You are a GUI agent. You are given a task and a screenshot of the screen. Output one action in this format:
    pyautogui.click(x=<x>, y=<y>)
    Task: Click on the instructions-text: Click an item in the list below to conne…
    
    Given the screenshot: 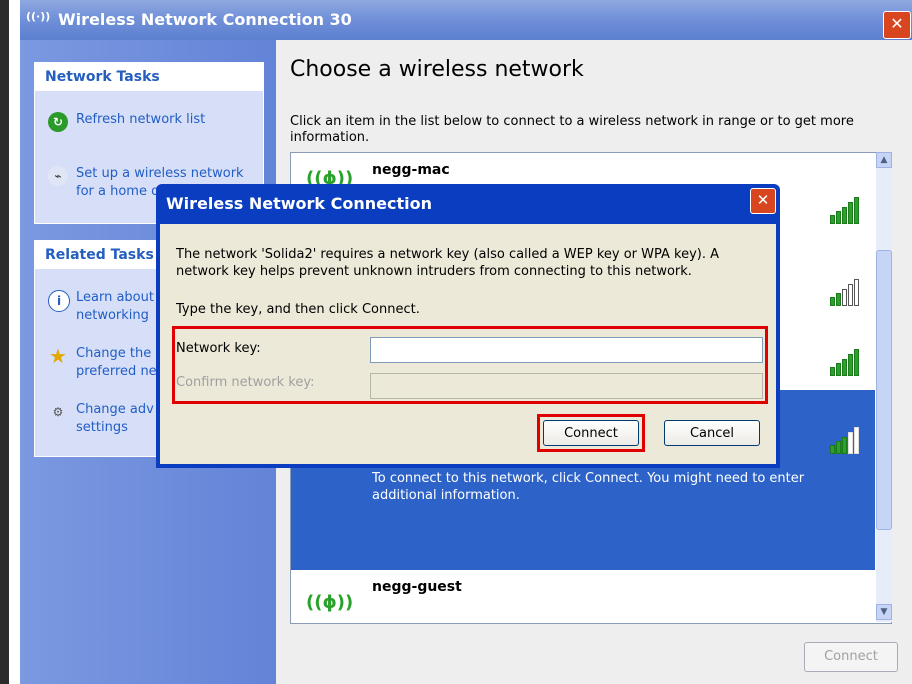 What is the action you would take?
    pyautogui.click(x=572, y=129)
    